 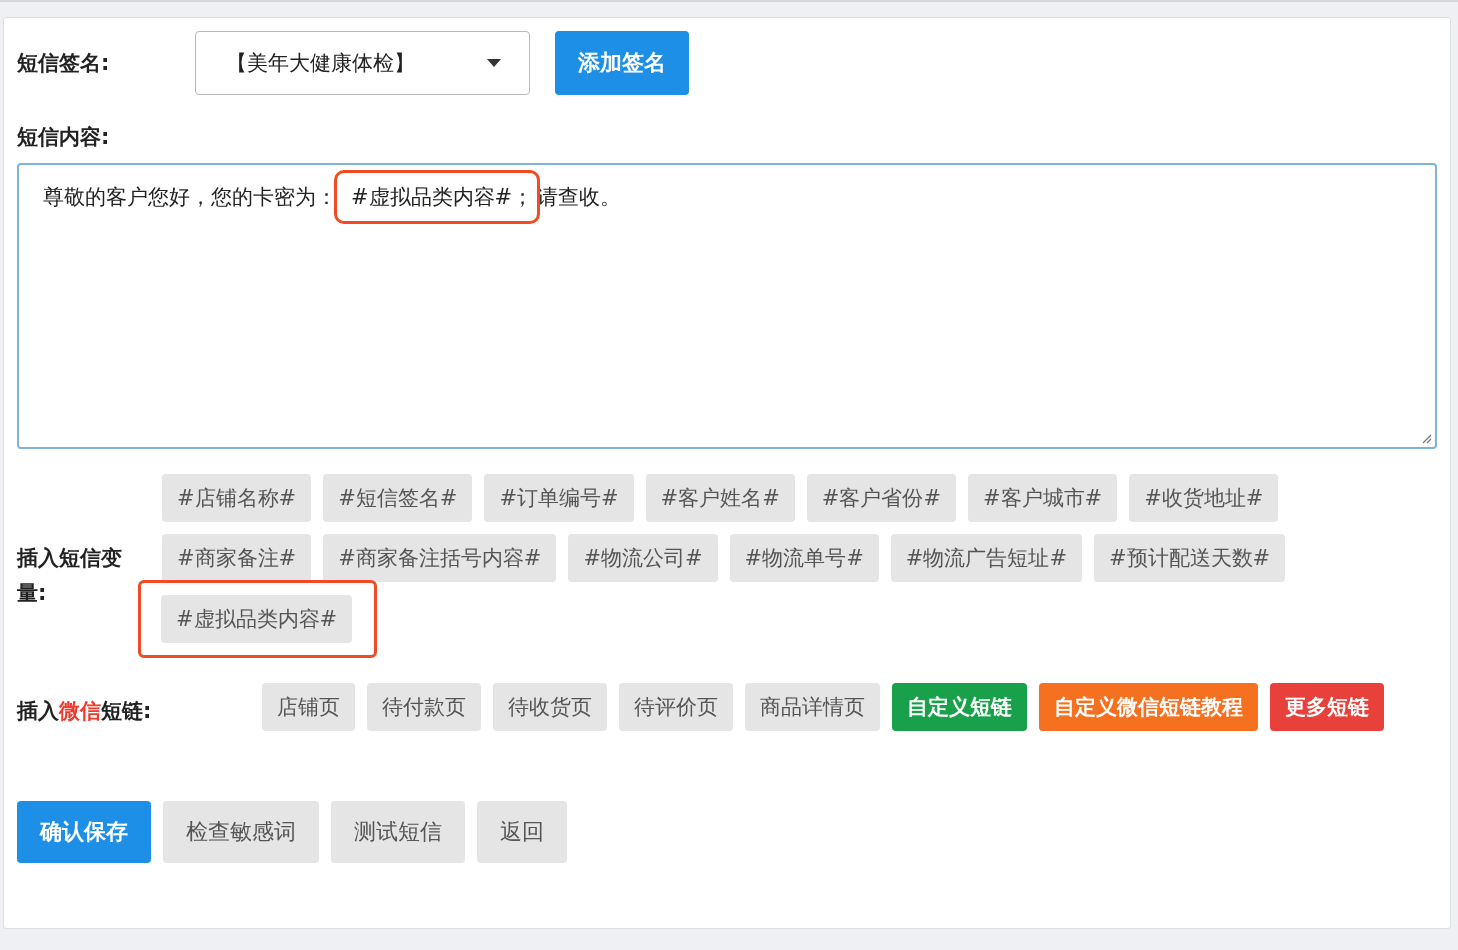 I want to click on action-button: 返回, so click(x=522, y=832).